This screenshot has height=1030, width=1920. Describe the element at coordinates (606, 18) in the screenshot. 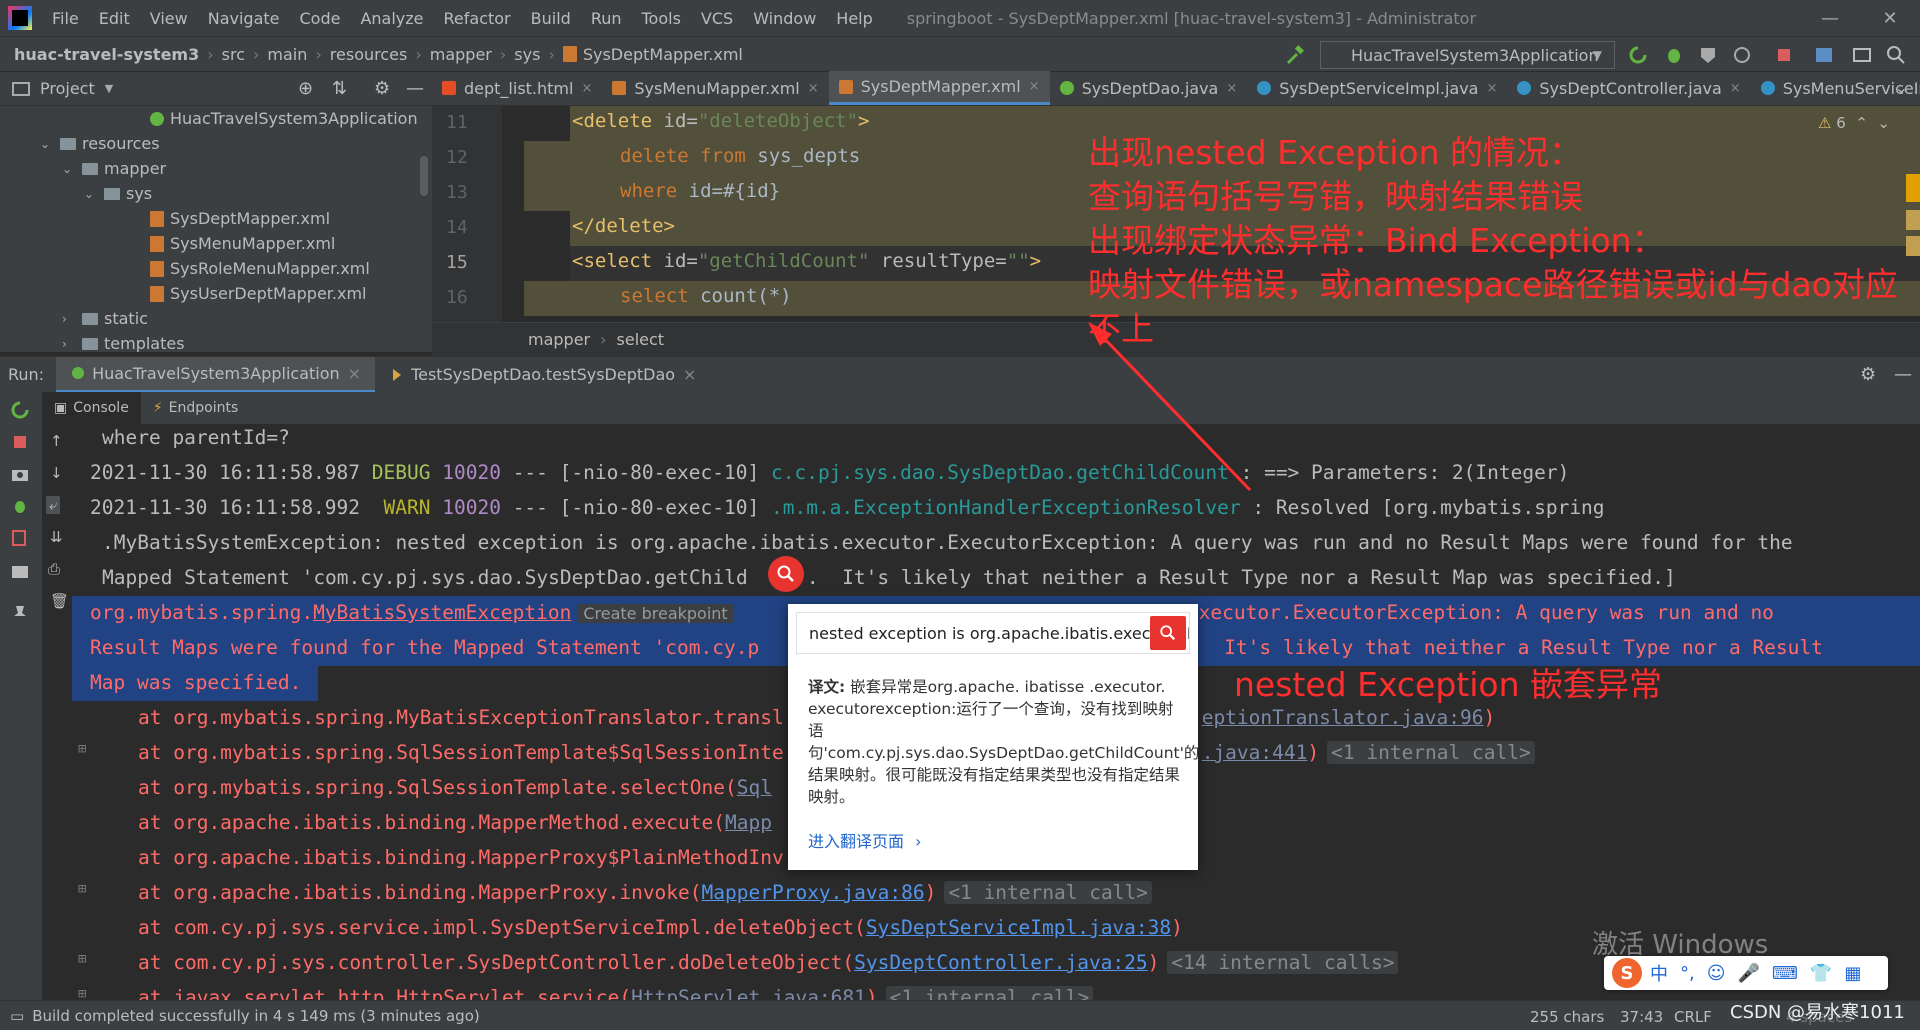

I see `menu-run: Run` at that location.